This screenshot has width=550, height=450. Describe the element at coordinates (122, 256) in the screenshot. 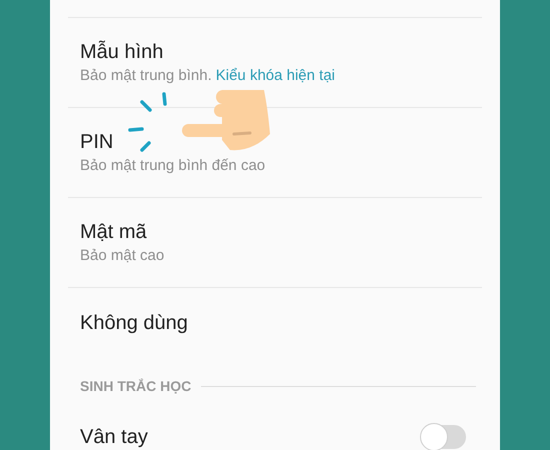

I see `option-subtitle: Bảo mật cao` at that location.